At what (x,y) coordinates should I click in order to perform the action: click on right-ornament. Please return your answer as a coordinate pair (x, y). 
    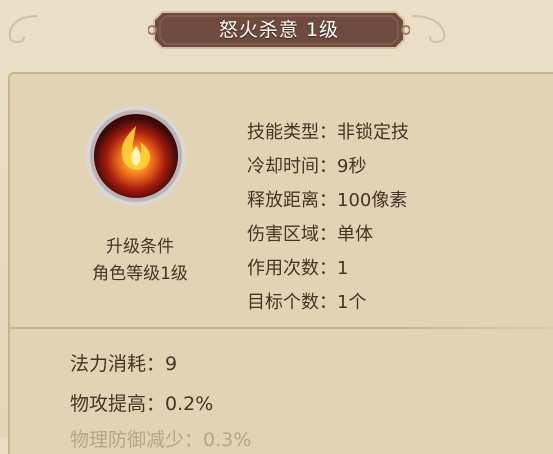
    Looking at the image, I should click on (428, 29).